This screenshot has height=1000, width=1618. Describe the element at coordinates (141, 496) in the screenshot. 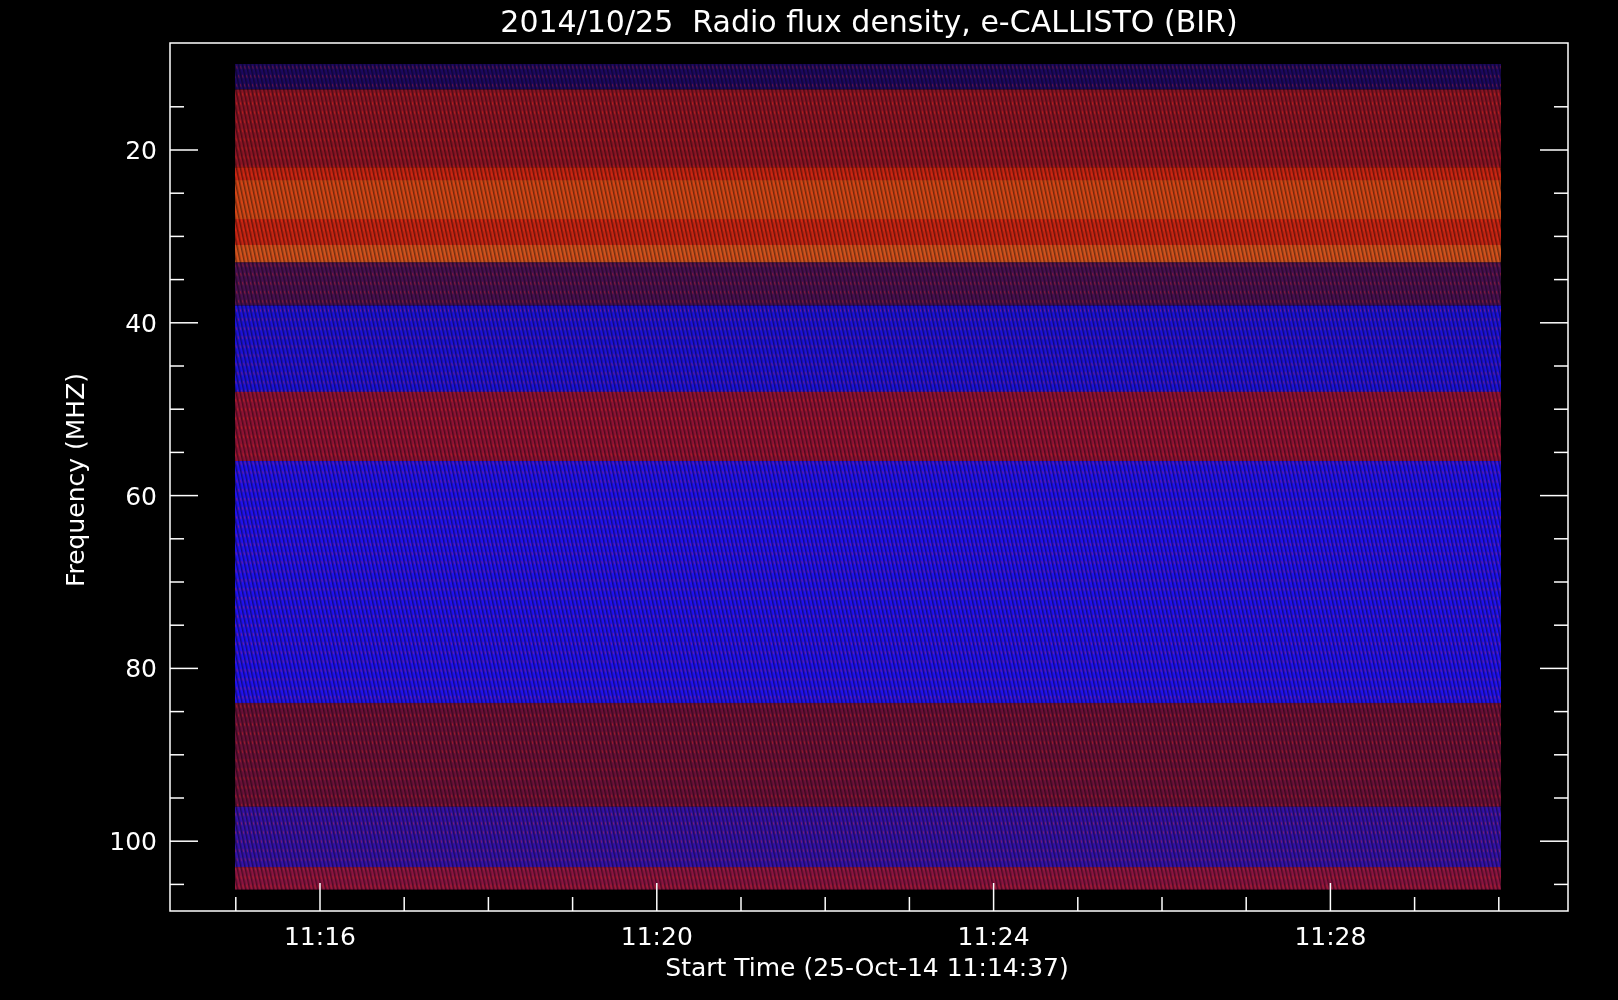

I see `tick-label: 60` at that location.